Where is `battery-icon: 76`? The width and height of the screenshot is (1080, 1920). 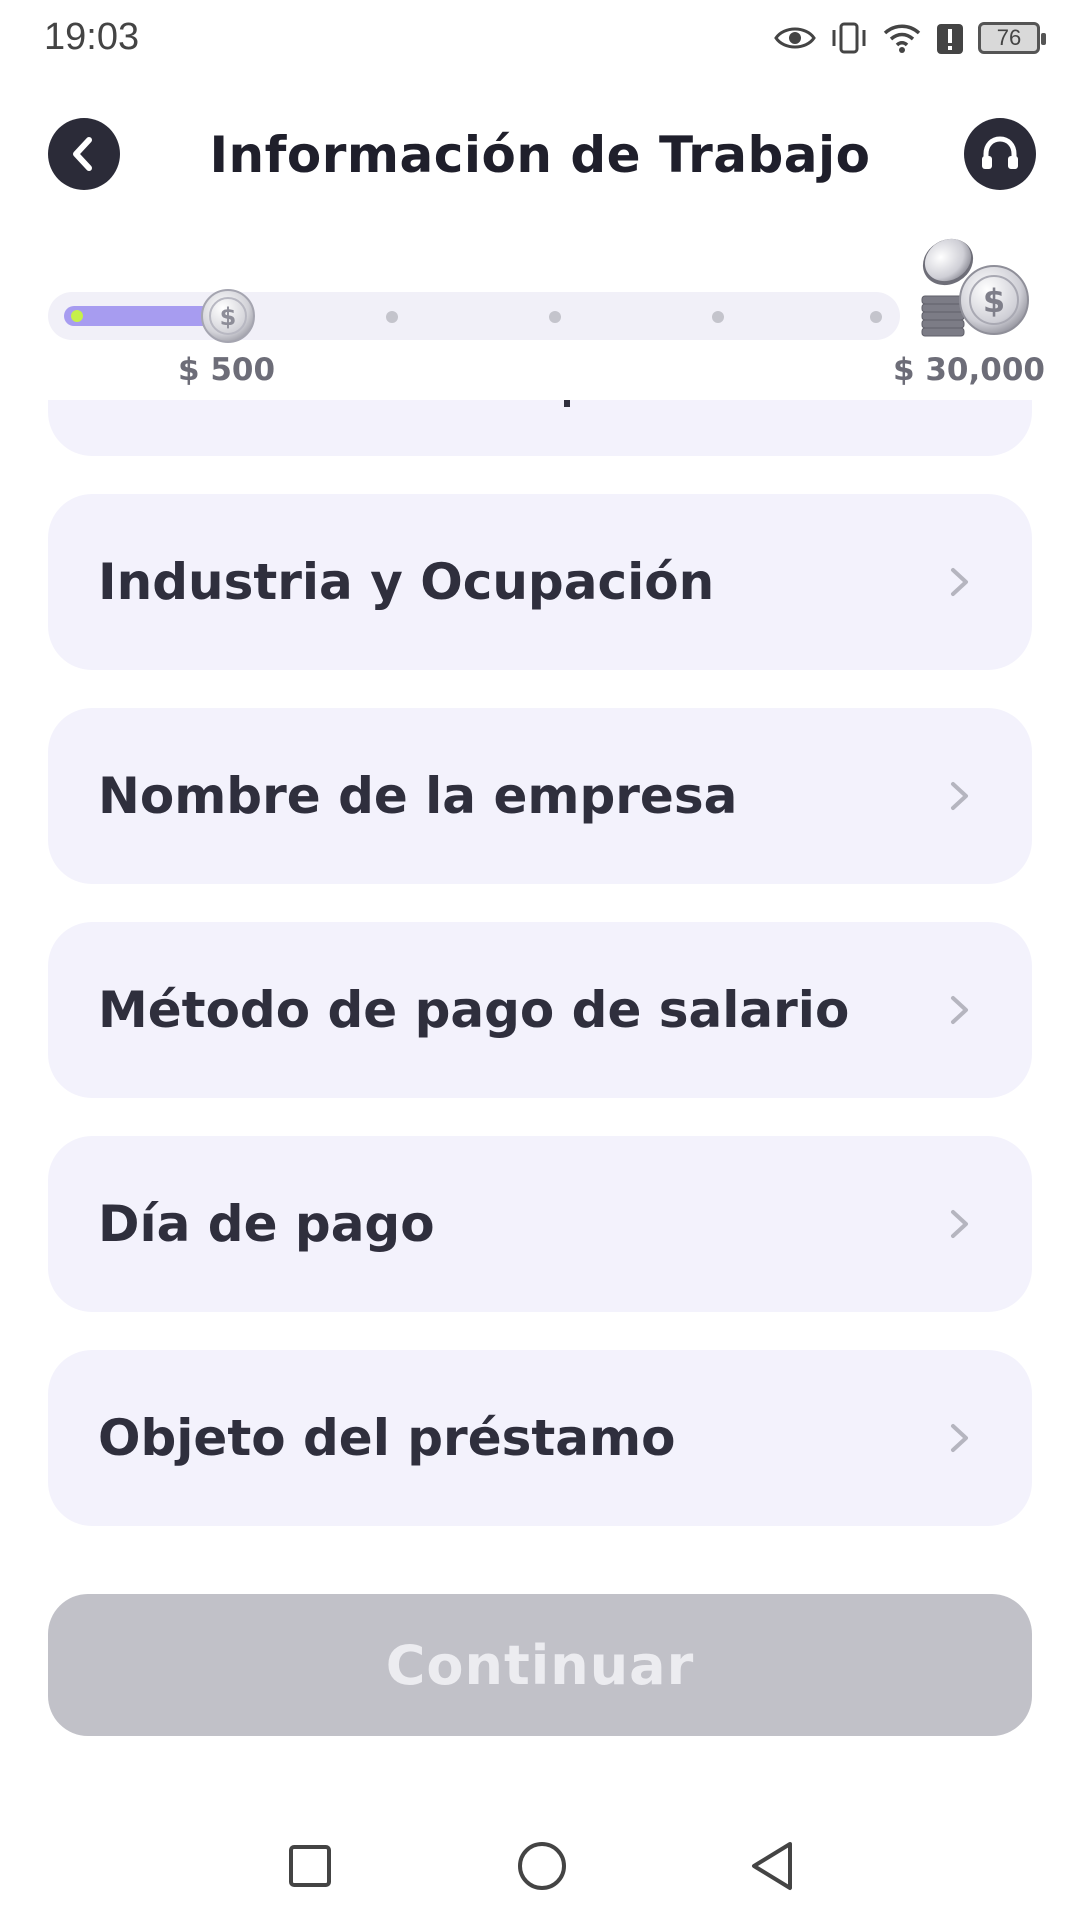
battery-icon: 76 is located at coordinates (1012, 38).